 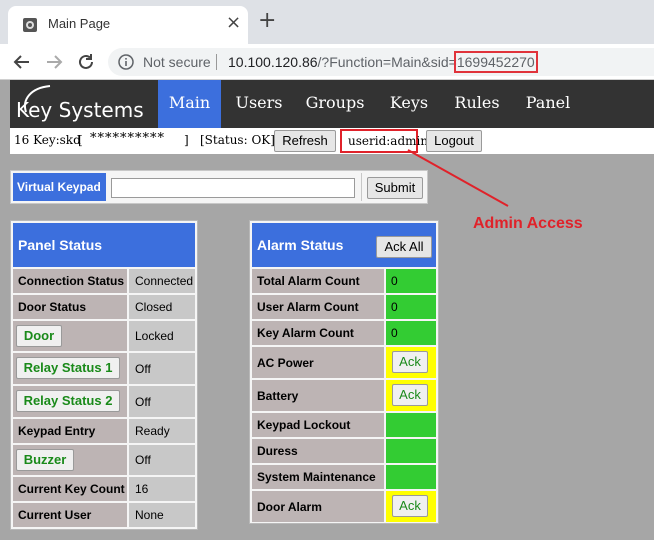 I want to click on panel-row-value: Ready, so click(x=162, y=431).